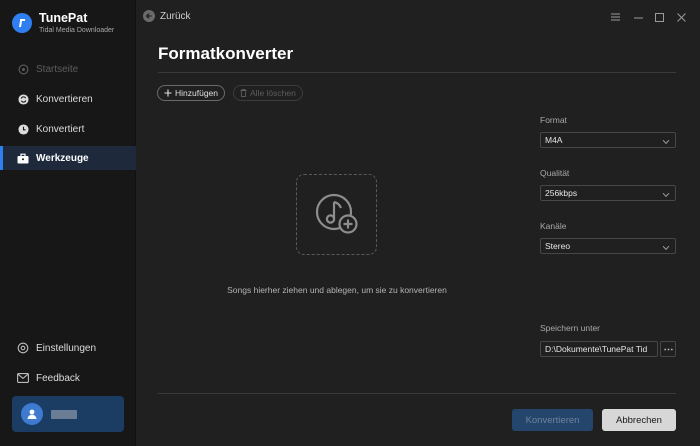  What do you see at coordinates (32, 414) in the screenshot?
I see `avatar` at bounding box center [32, 414].